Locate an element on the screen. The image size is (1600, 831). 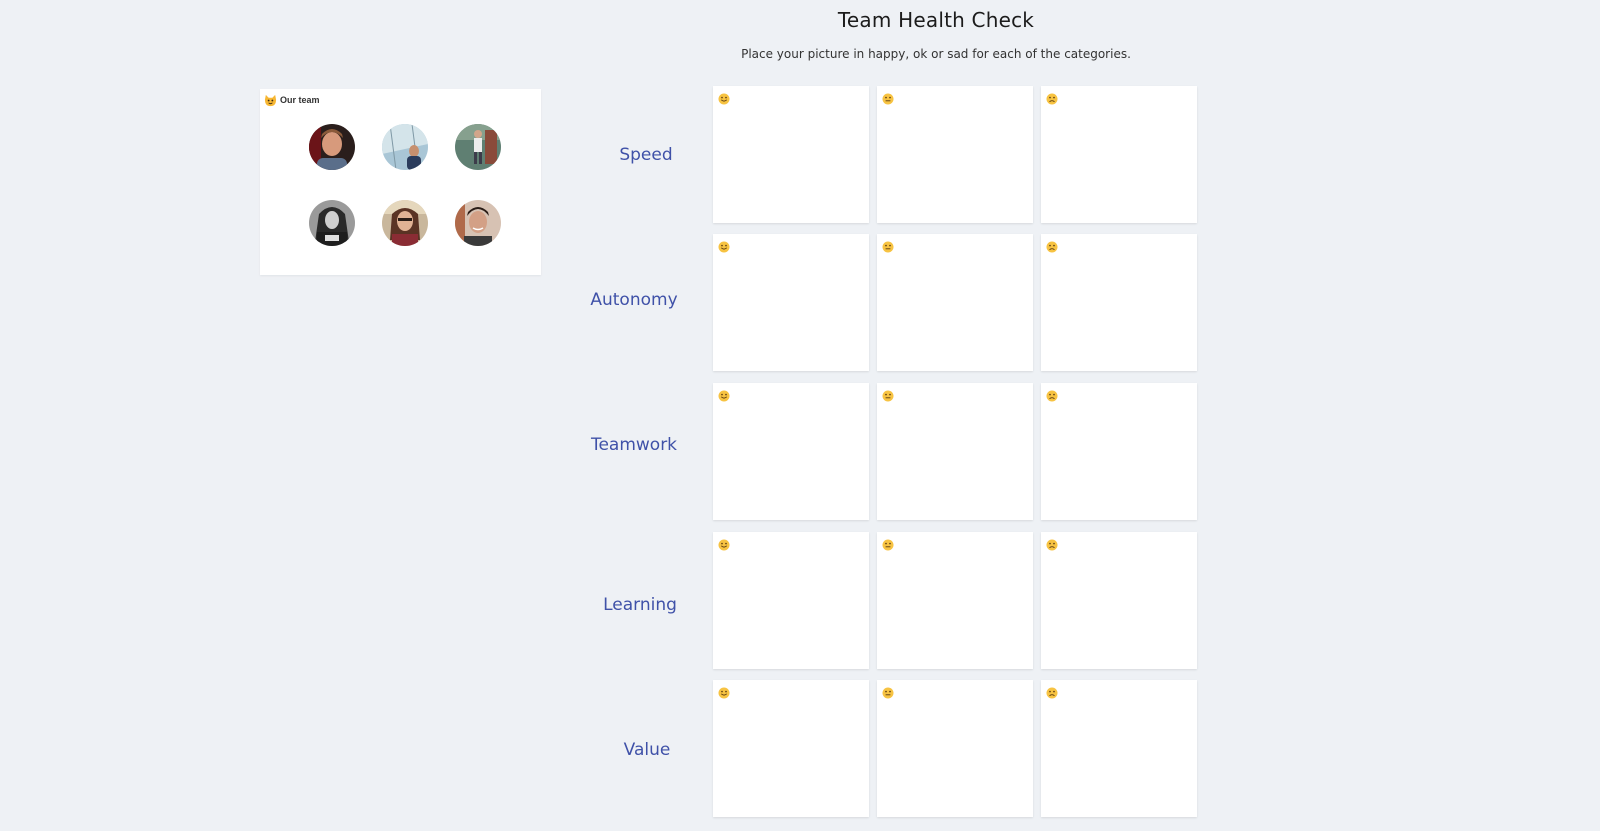
cell-value-happy is located at coordinates (791, 748).